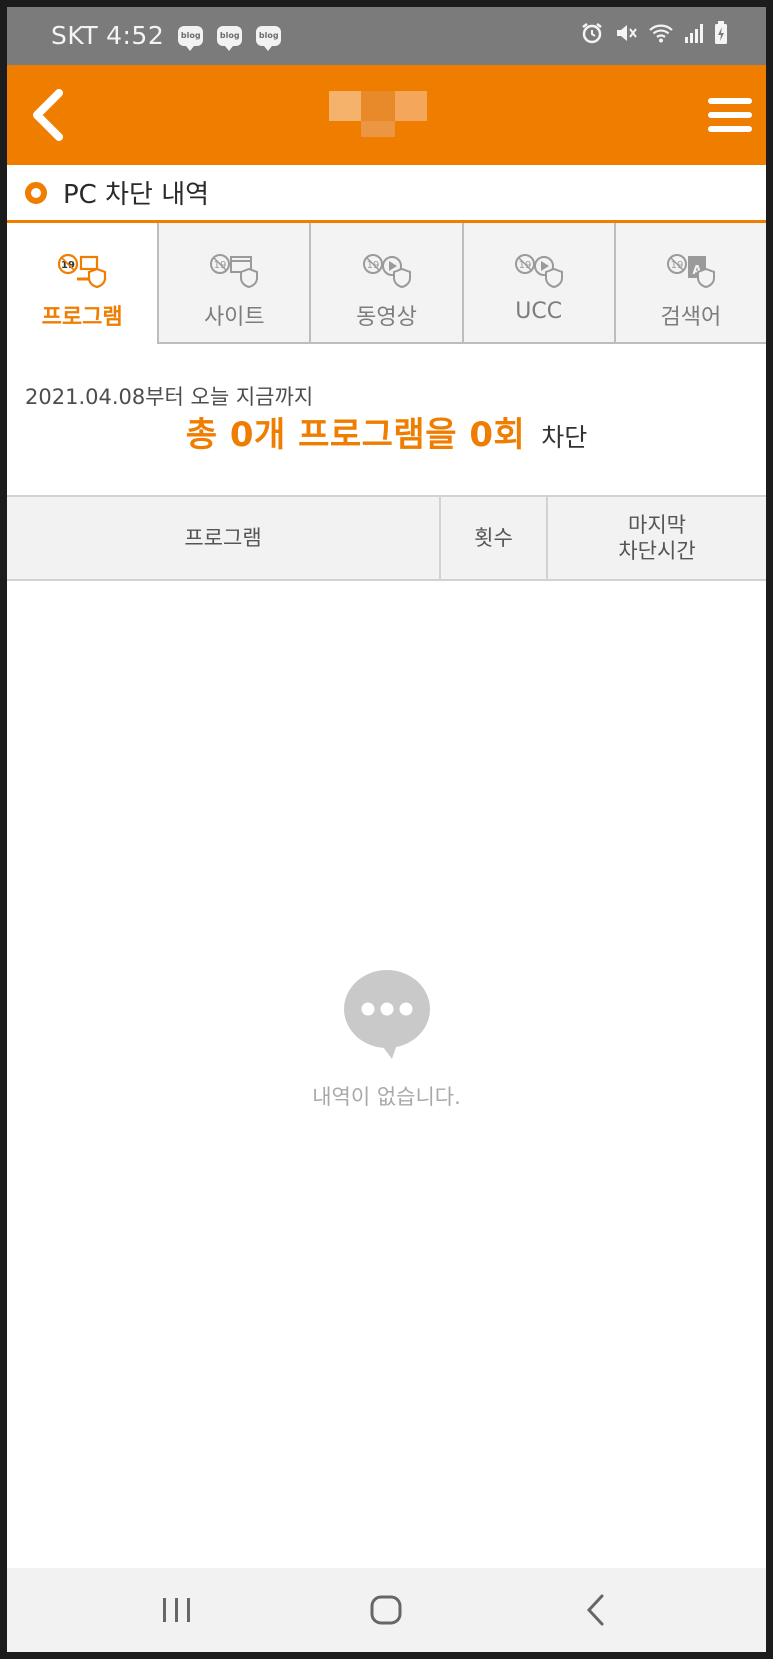 Image resolution: width=773 pixels, height=1659 pixels. What do you see at coordinates (234, 317) in the screenshot?
I see `tab-label: 사이트` at bounding box center [234, 317].